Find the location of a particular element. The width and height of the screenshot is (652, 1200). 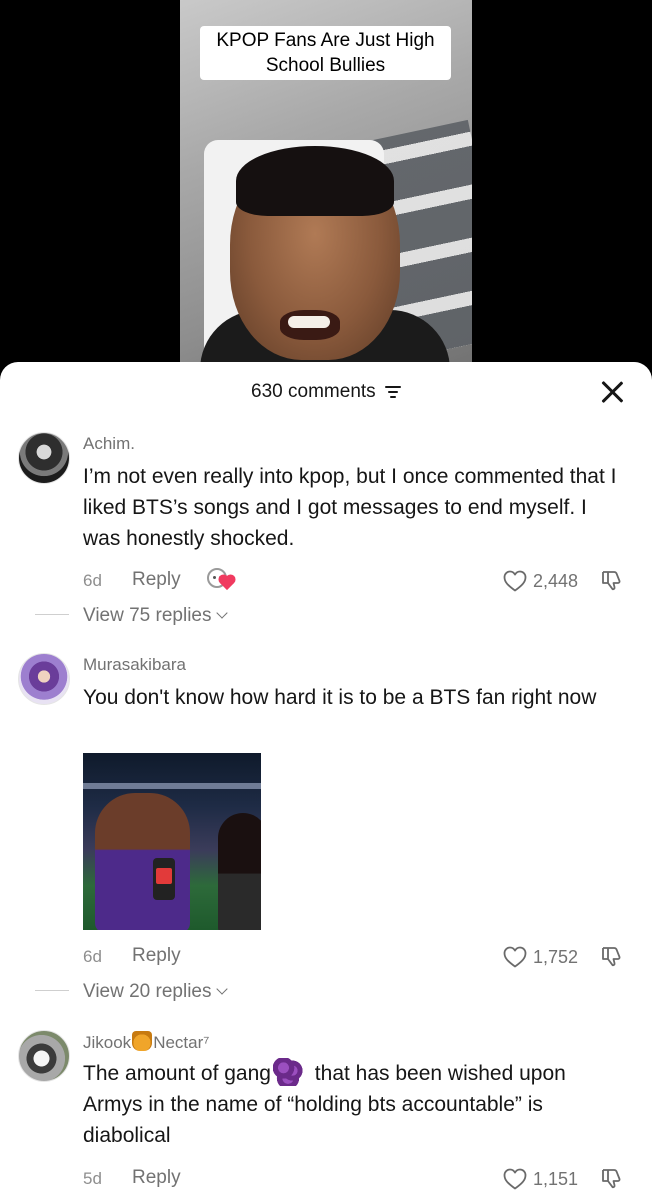

comment-count-sort-button: 630 comments is located at coordinates (326, 392).